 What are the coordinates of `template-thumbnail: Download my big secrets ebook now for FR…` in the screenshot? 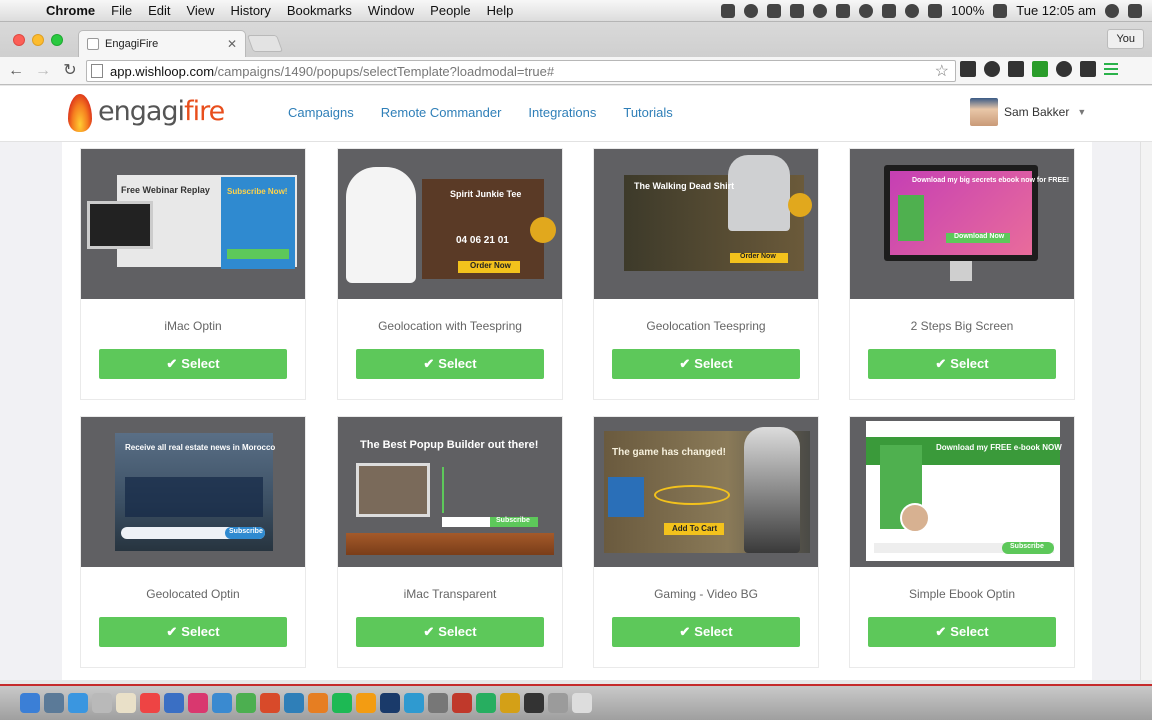 It's located at (962, 224).